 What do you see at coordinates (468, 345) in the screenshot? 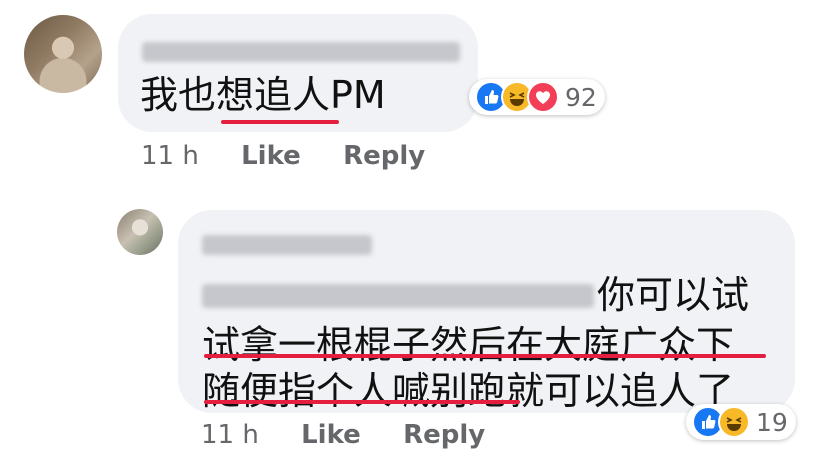
I see `reply-text-line2: 试拿一根棍子然后在大庭广众下` at bounding box center [468, 345].